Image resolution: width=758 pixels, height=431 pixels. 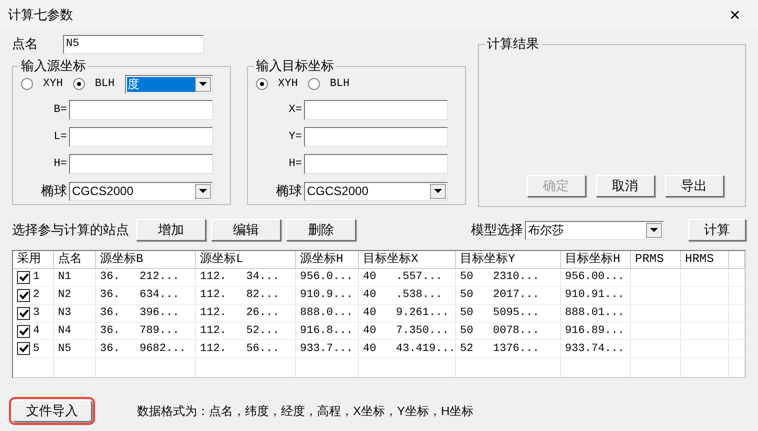 I want to click on model-select: 布尔莎, so click(x=594, y=230).